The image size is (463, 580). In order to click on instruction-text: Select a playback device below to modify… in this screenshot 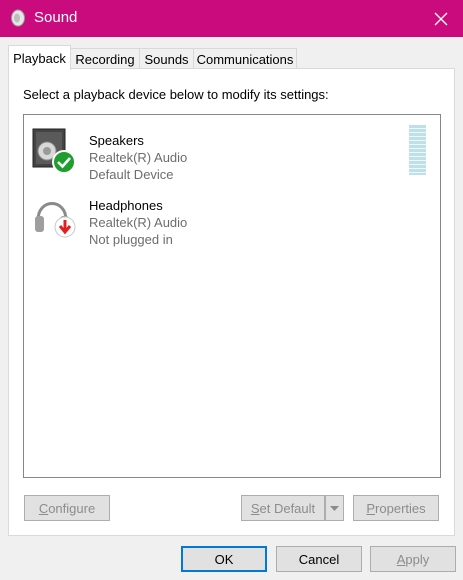, I will do `click(176, 94)`.